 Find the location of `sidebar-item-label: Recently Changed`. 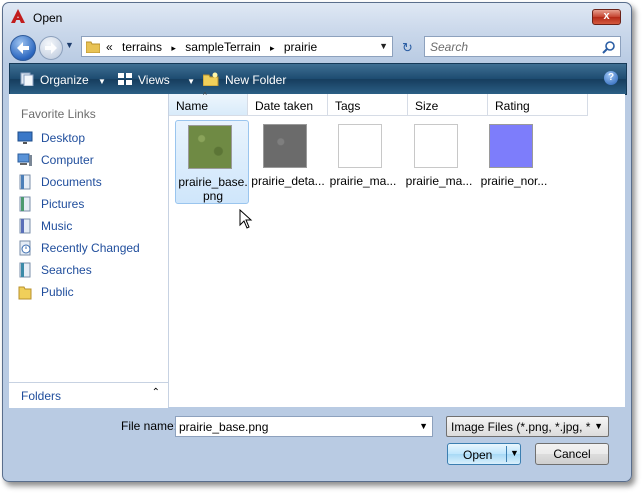

sidebar-item-label: Recently Changed is located at coordinates (90, 248).